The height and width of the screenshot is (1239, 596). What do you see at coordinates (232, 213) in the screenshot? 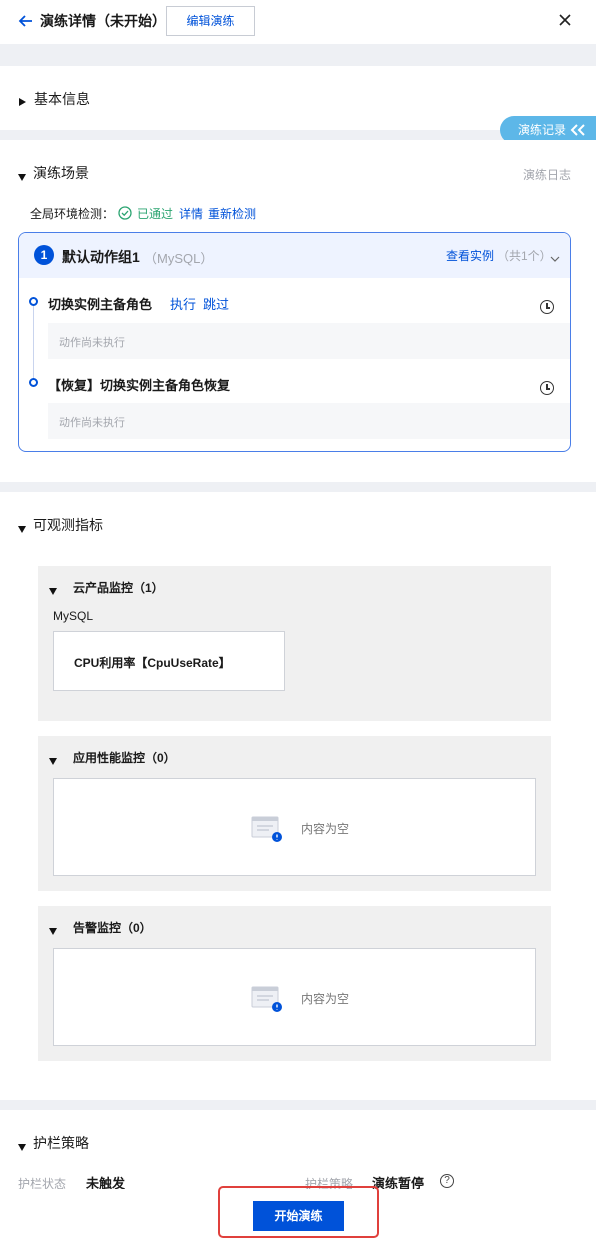
I see `env-recheck-link: 重新检测` at bounding box center [232, 213].